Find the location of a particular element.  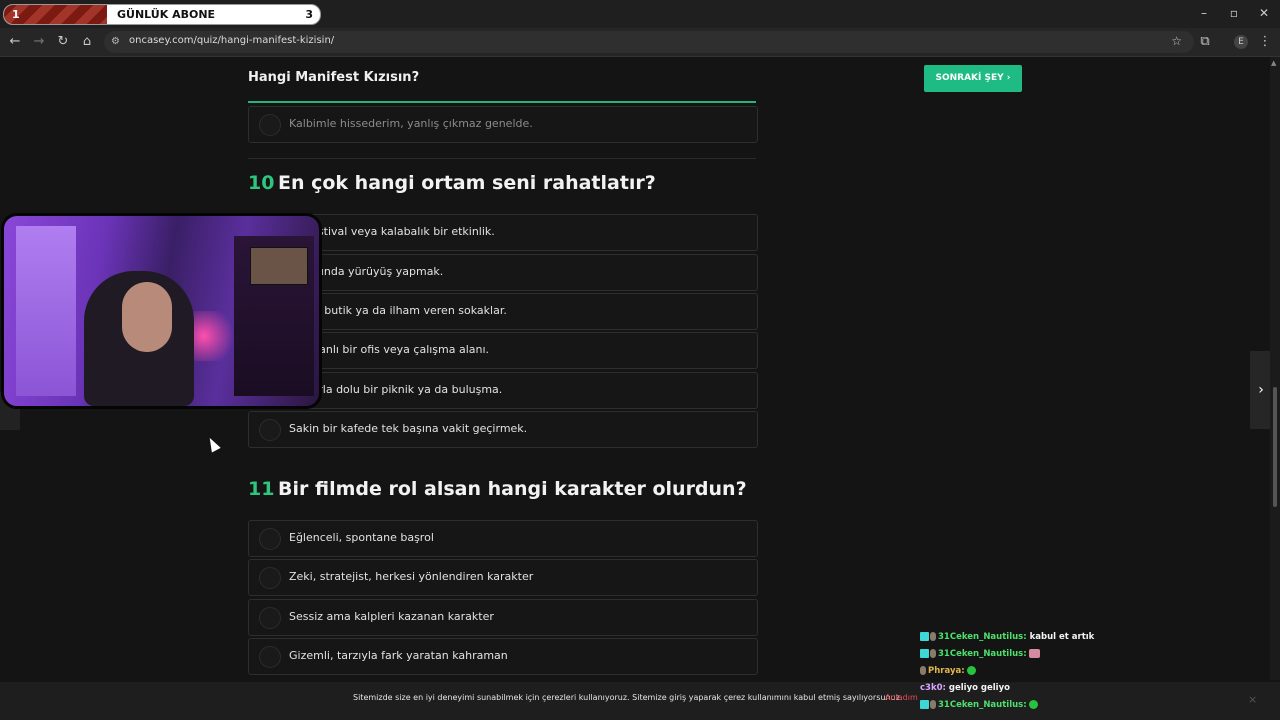

answer-option: Gizemli, tarzıyla fark yaratan kahraman is located at coordinates (503, 656).